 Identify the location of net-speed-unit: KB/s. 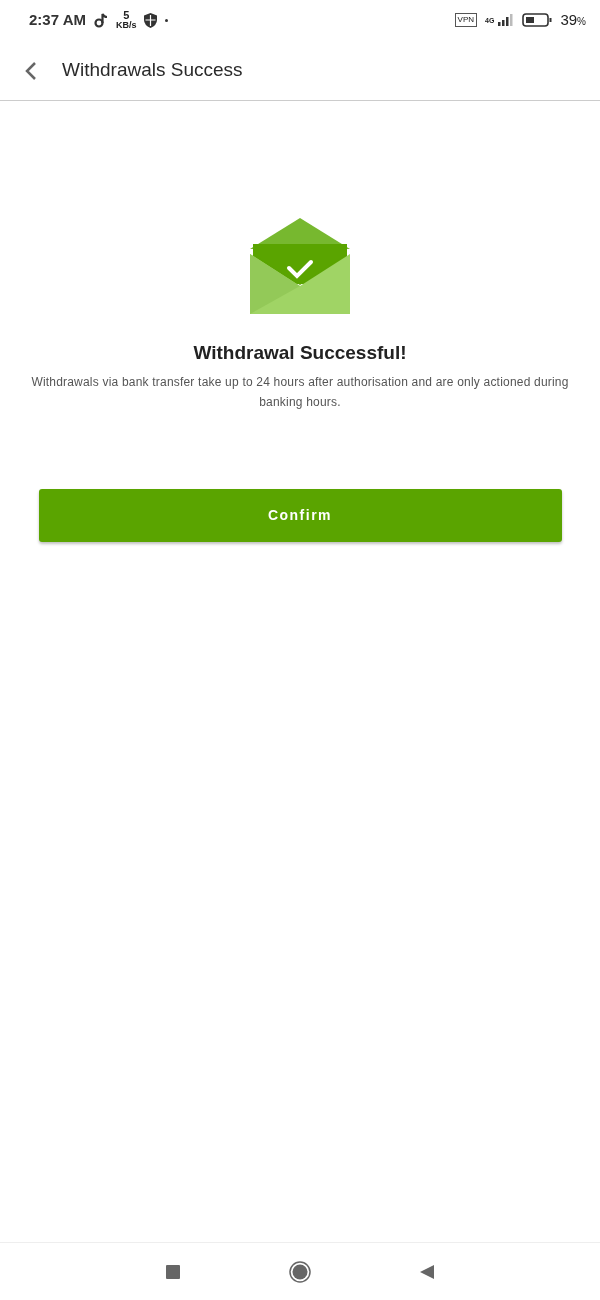
(126, 25).